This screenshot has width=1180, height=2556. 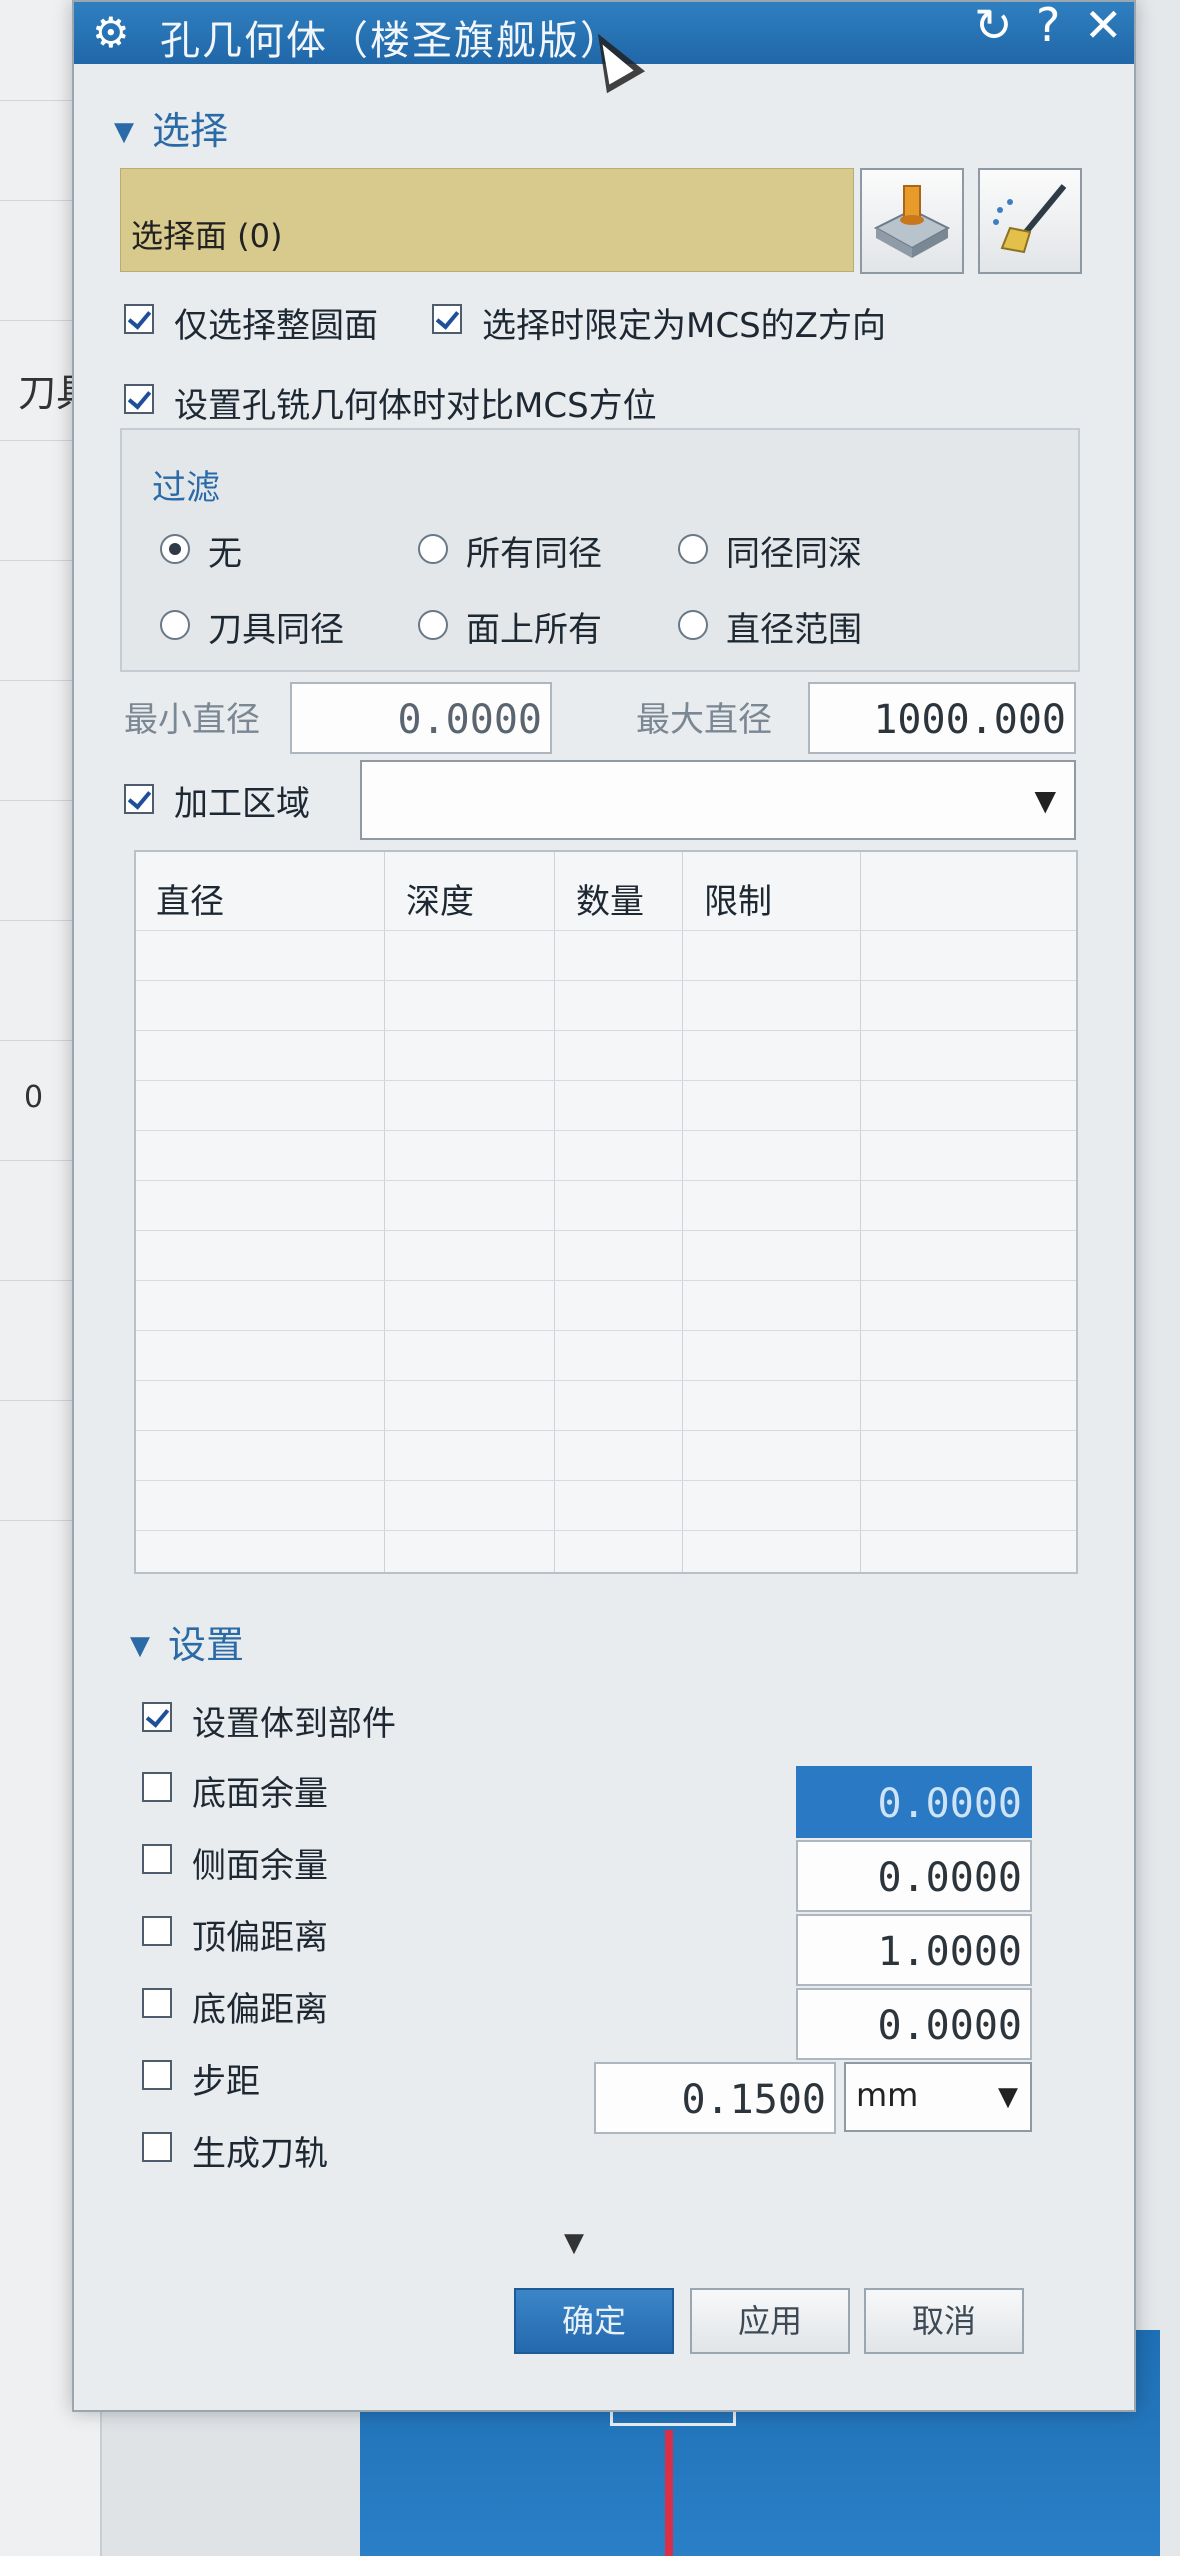 What do you see at coordinates (693, 625) in the screenshot?
I see `filter-radio-diameter-range` at bounding box center [693, 625].